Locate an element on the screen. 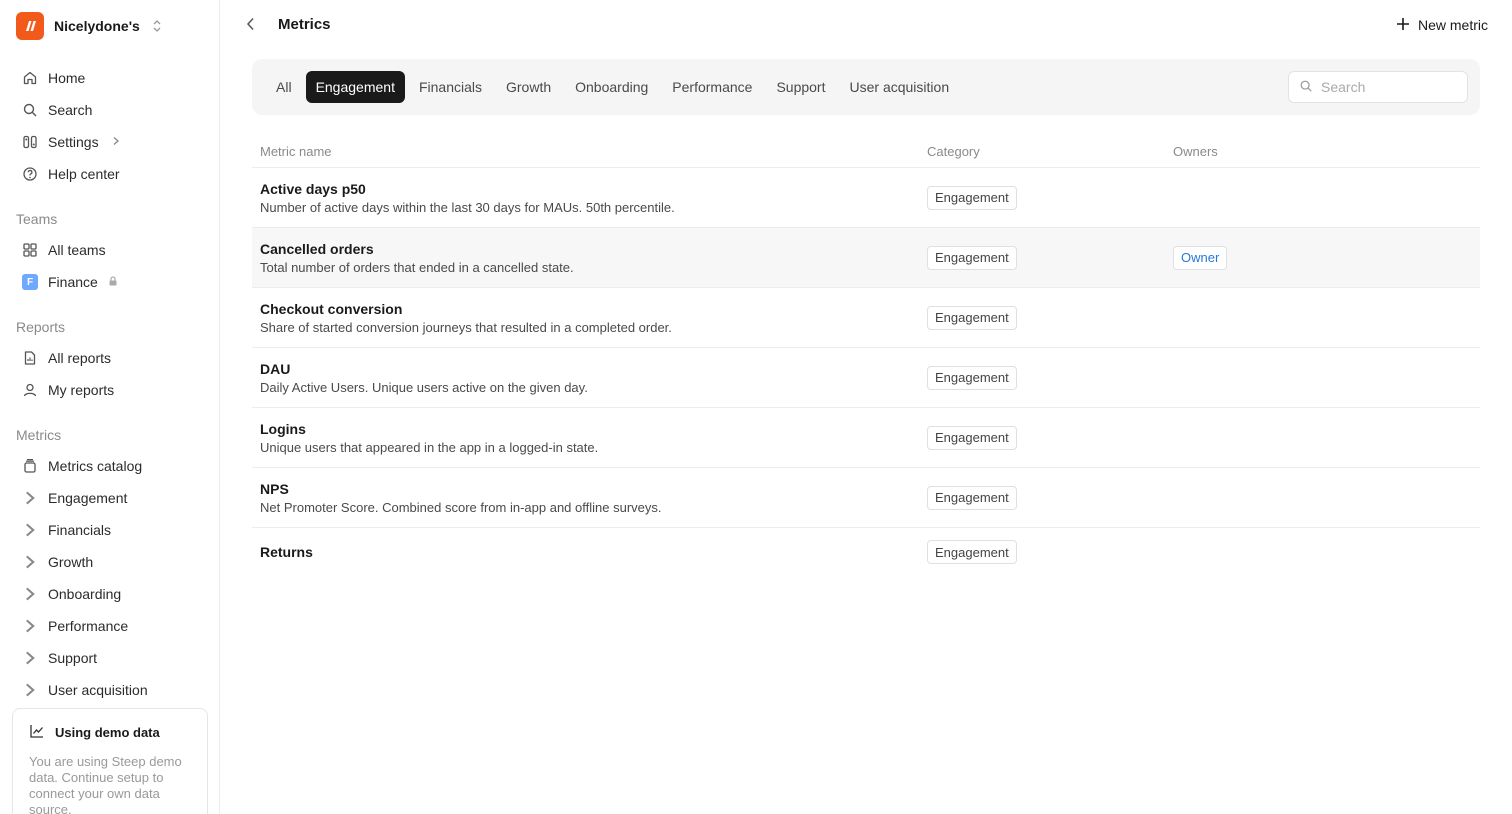 The height and width of the screenshot is (814, 1512). tab-engagement: Engagement is located at coordinates (355, 87).